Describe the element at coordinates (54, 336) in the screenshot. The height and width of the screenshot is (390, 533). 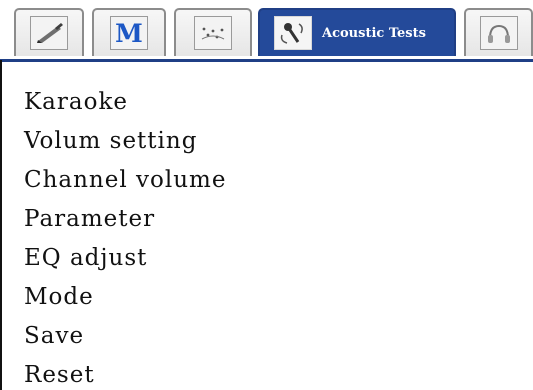
I see `menu-item-save: Save` at that location.